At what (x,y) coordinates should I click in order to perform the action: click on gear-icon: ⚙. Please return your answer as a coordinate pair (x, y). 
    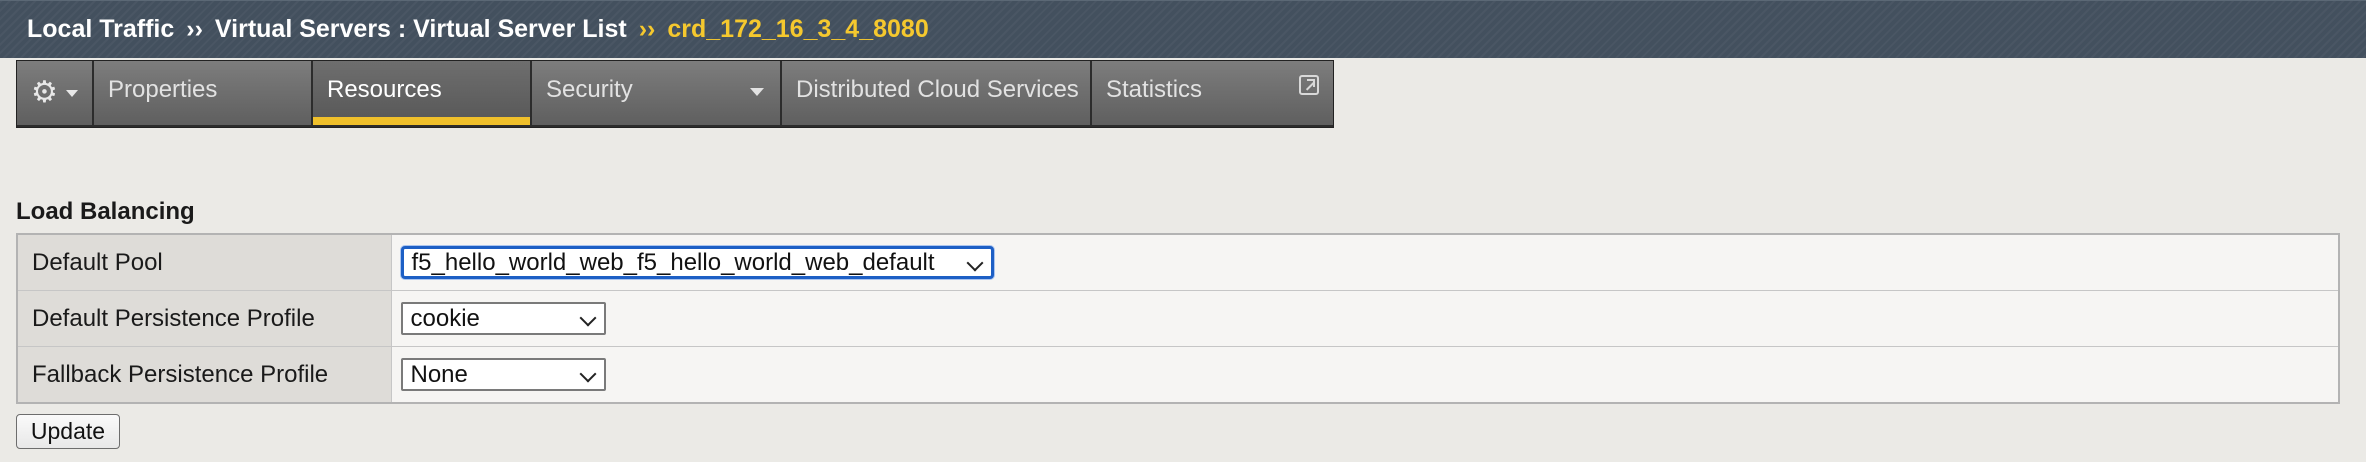
    Looking at the image, I should click on (44, 92).